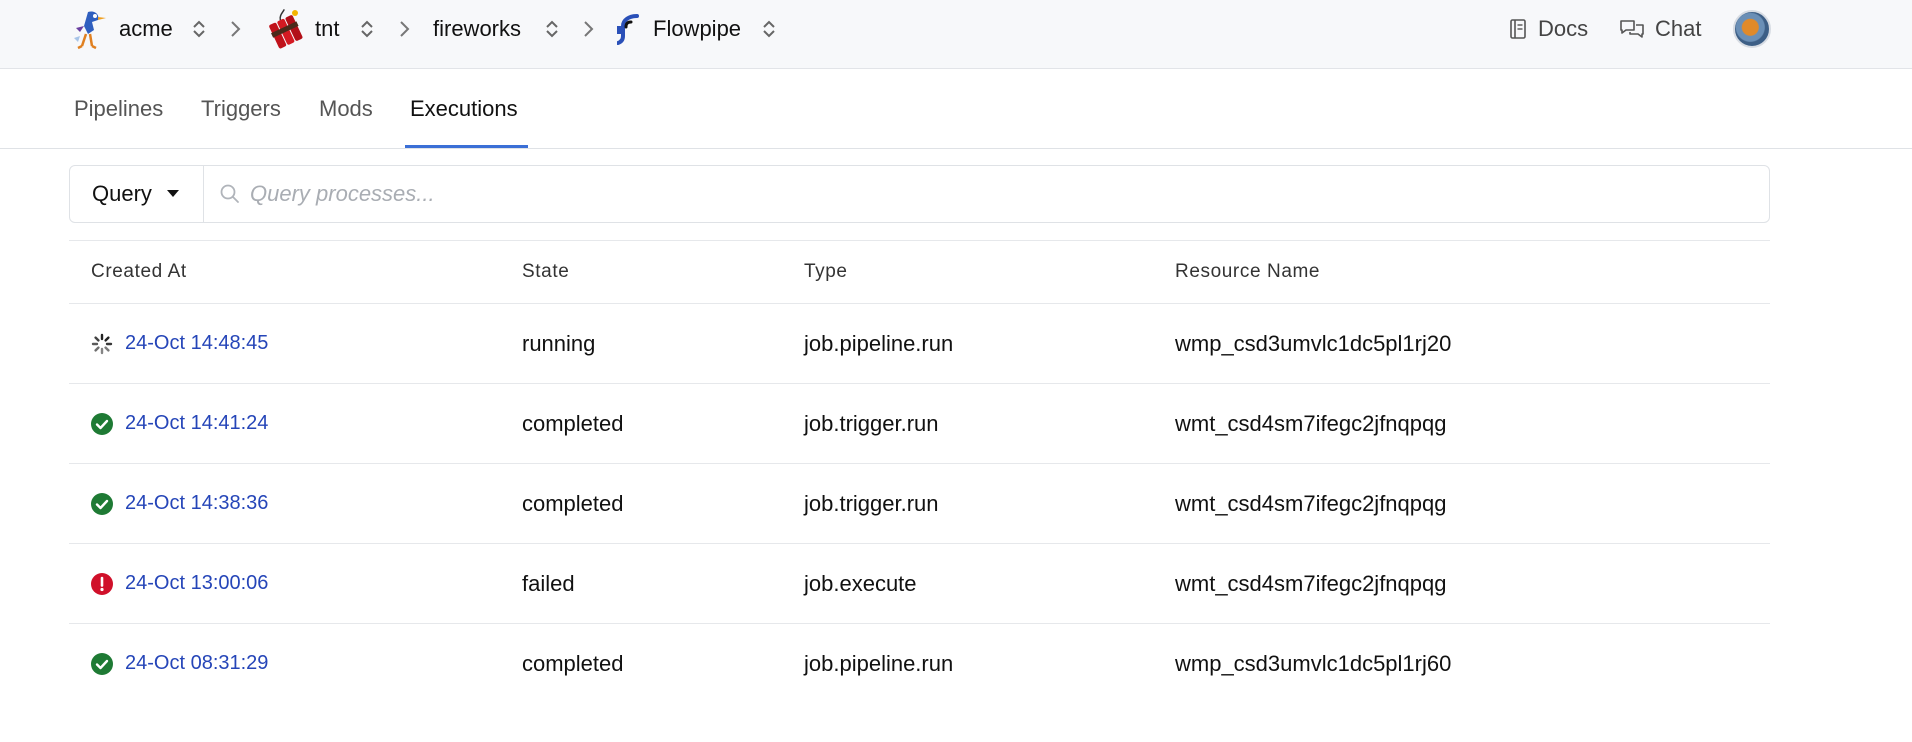 This screenshot has height=742, width=1912. Describe the element at coordinates (628, 29) in the screenshot. I see `flowpipe-logo-icon` at that location.